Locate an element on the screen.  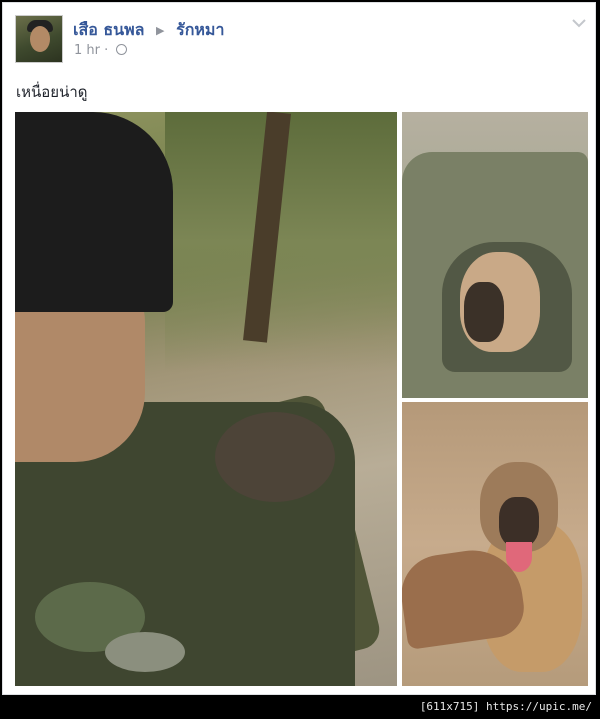
post-text: เหนื่อยน่าดู is located at coordinates (52, 92).